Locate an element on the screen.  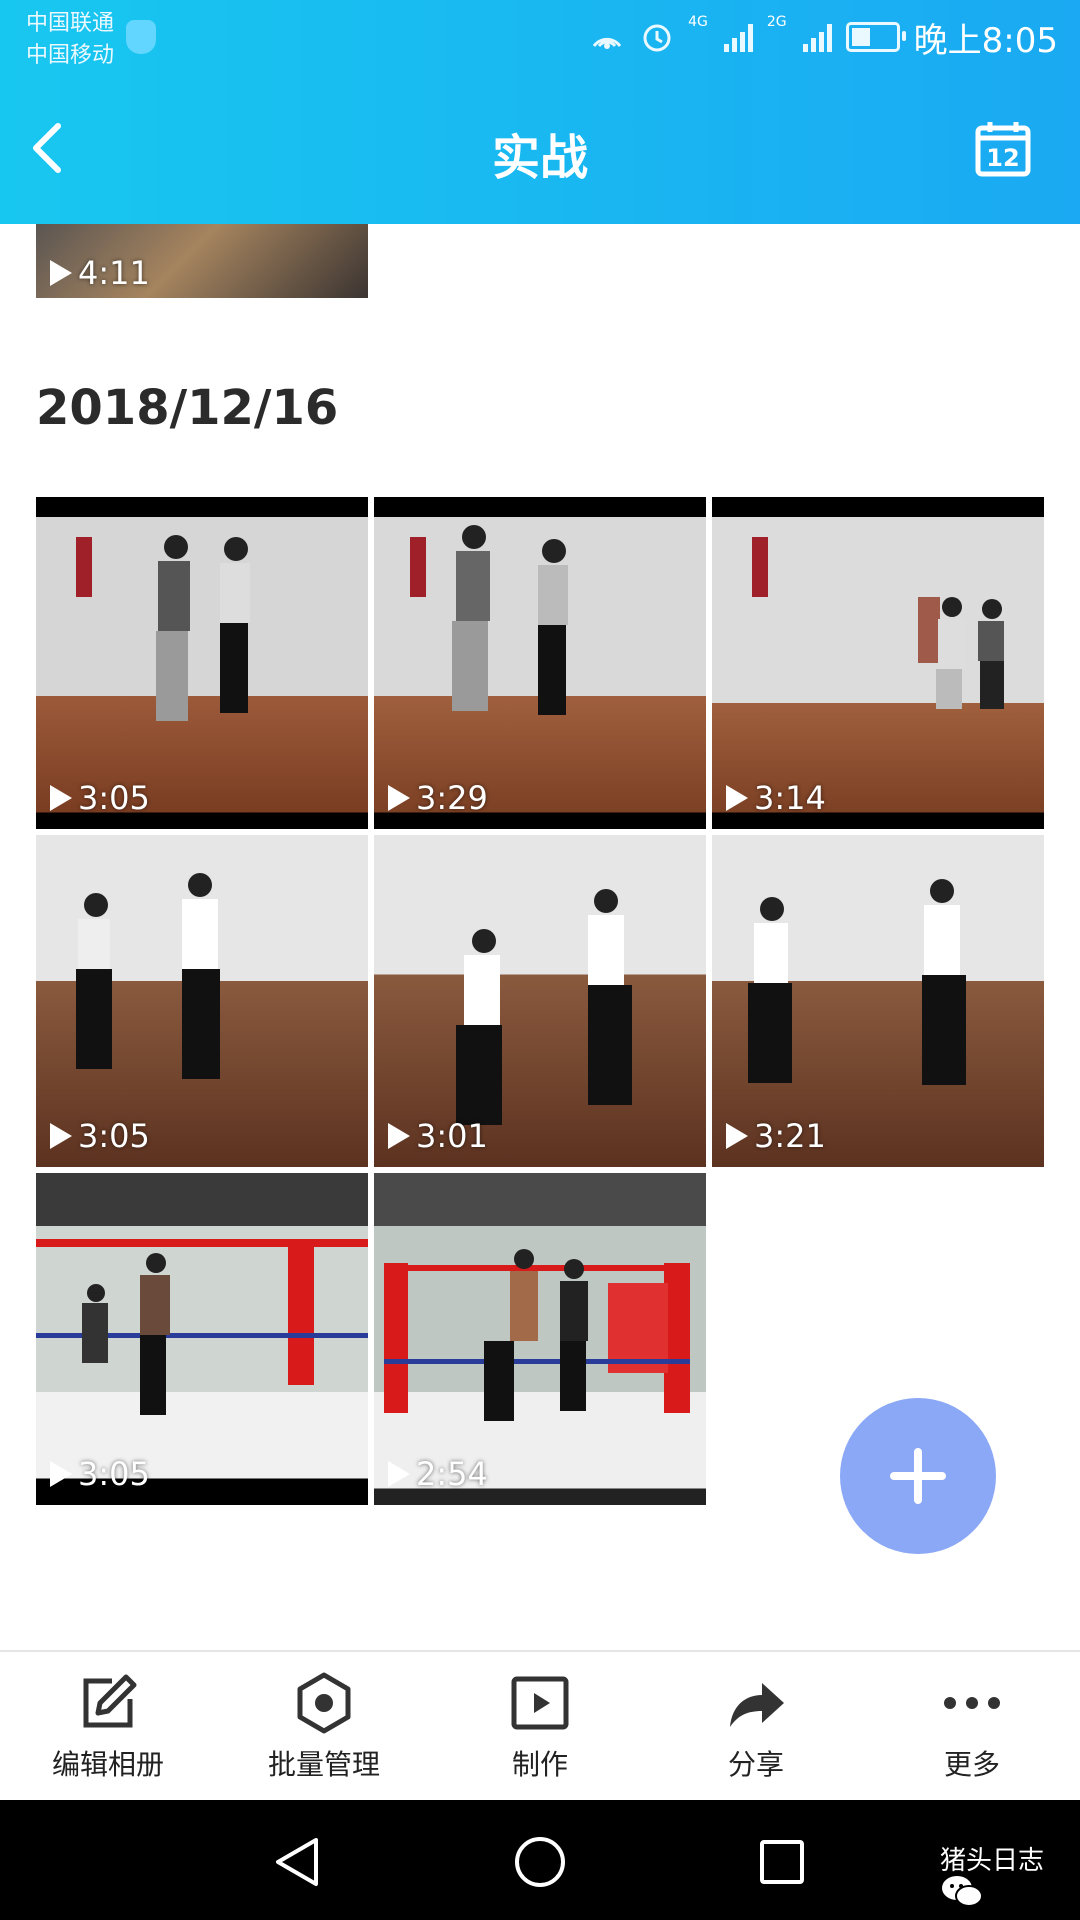
watermark-text: 猪头日志 is located at coordinates (991, 1861).